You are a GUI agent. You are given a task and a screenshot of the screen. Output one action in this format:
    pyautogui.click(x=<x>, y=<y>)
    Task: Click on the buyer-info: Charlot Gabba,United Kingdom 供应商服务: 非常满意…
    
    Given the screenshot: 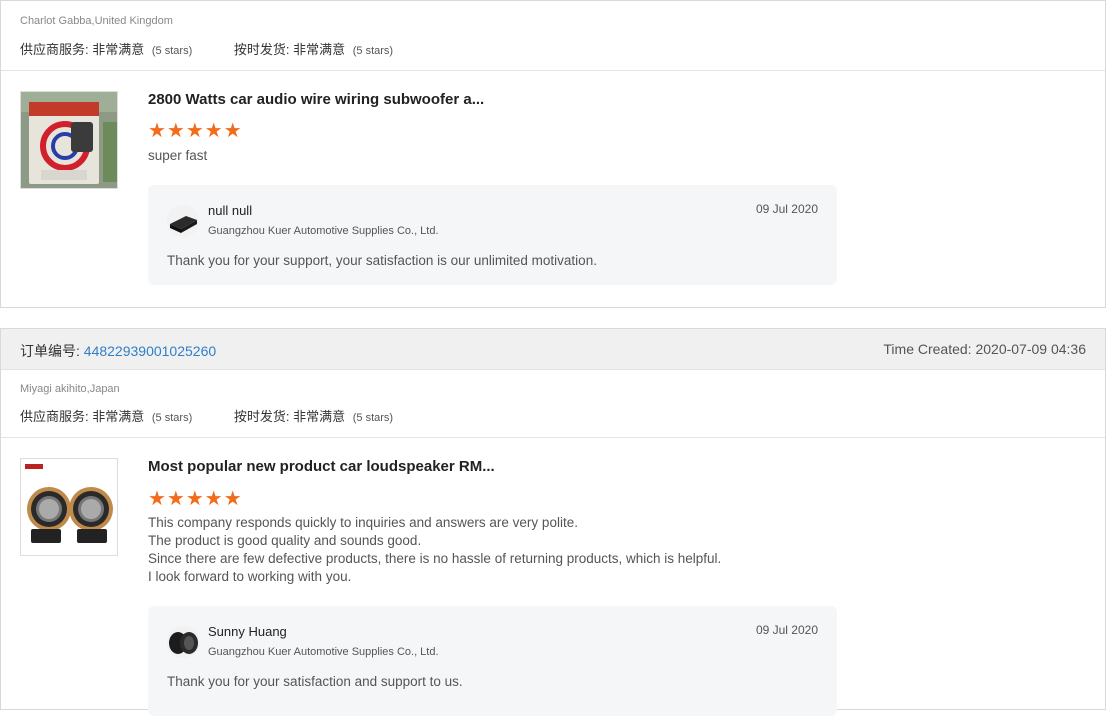 What is the action you would take?
    pyautogui.click(x=553, y=36)
    